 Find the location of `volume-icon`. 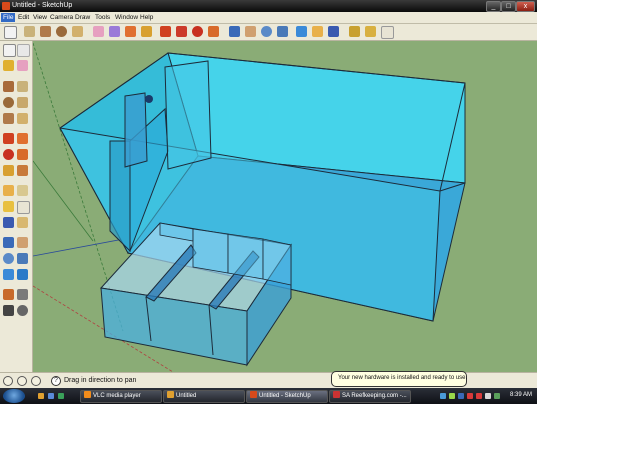

volume-icon is located at coordinates (488, 396).